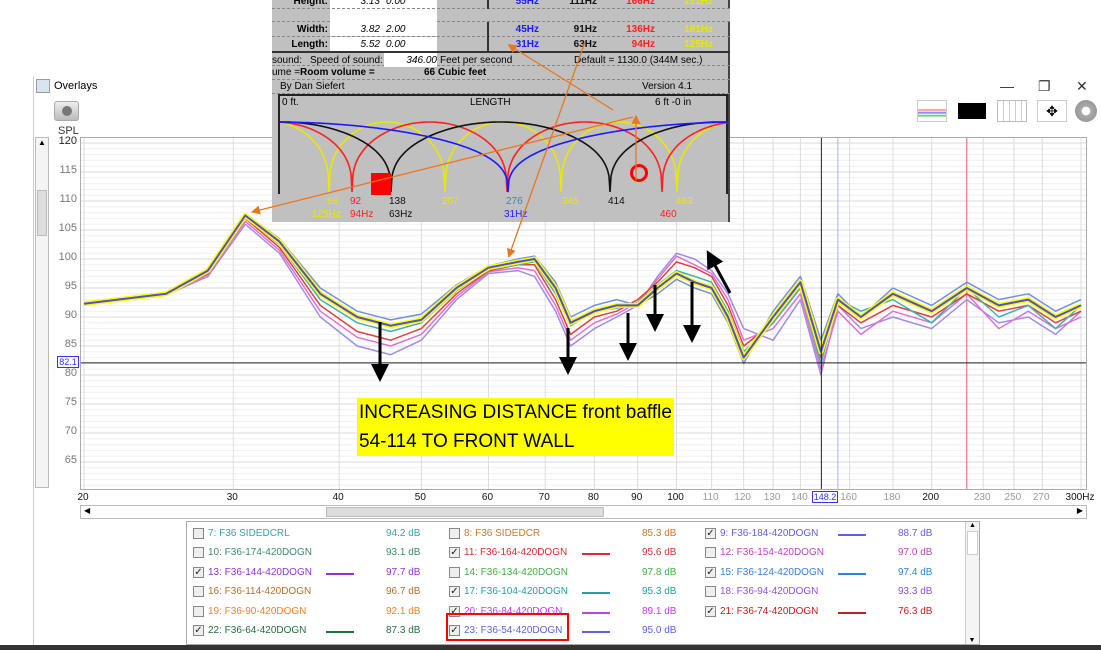 This screenshot has width=1101, height=650. I want to click on black-arrows, so click(551, 316).